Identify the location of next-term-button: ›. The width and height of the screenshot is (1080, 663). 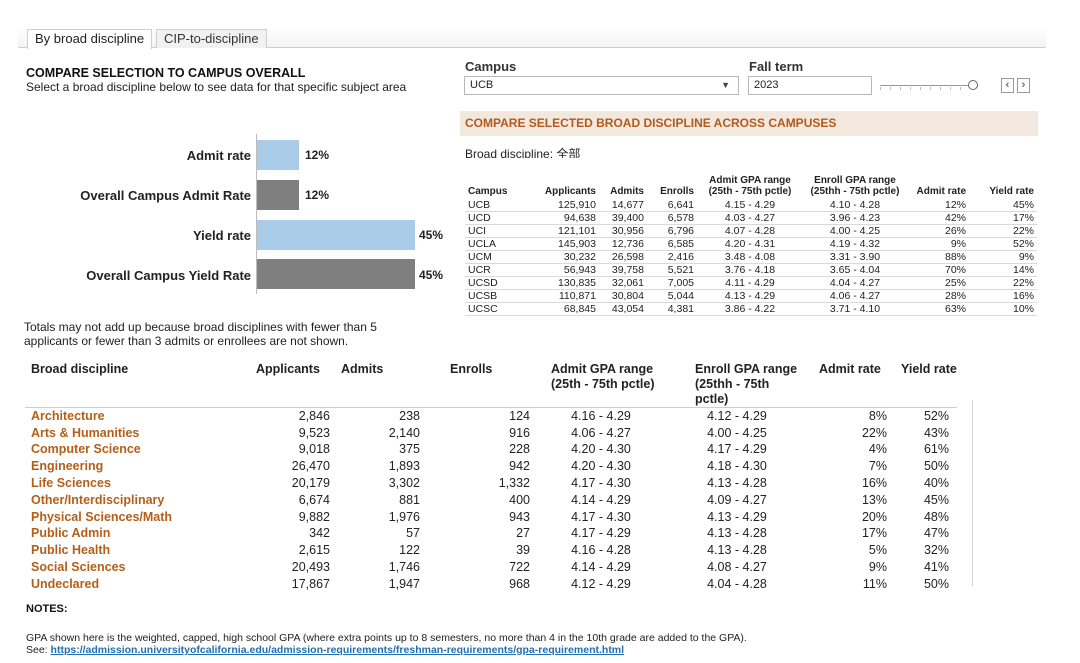
(1023, 85).